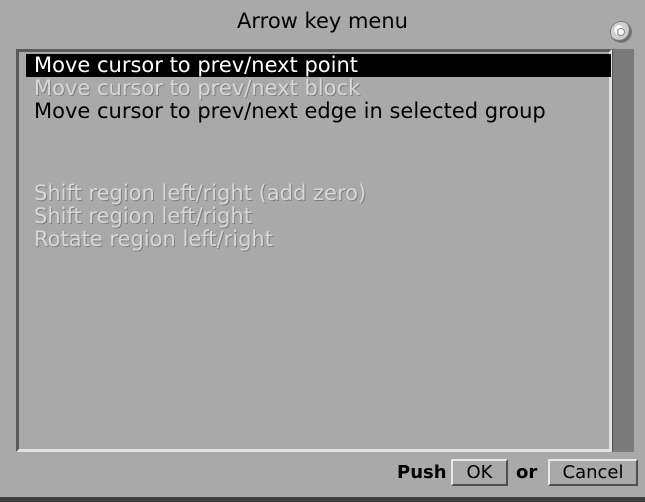  What do you see at coordinates (200, 193) in the screenshot?
I see `menu-item-shift-region-add-zero: Shift region left/right (add zero)` at bounding box center [200, 193].